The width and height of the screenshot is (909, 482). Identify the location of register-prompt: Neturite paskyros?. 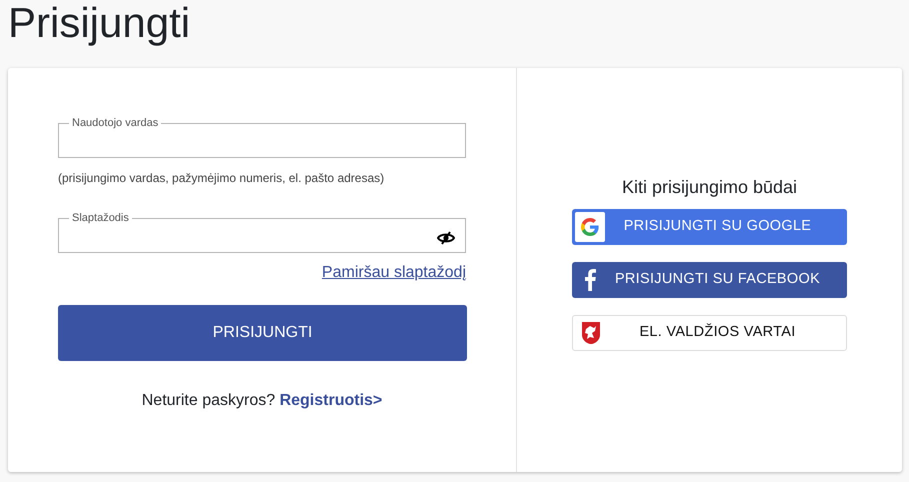
(209, 400).